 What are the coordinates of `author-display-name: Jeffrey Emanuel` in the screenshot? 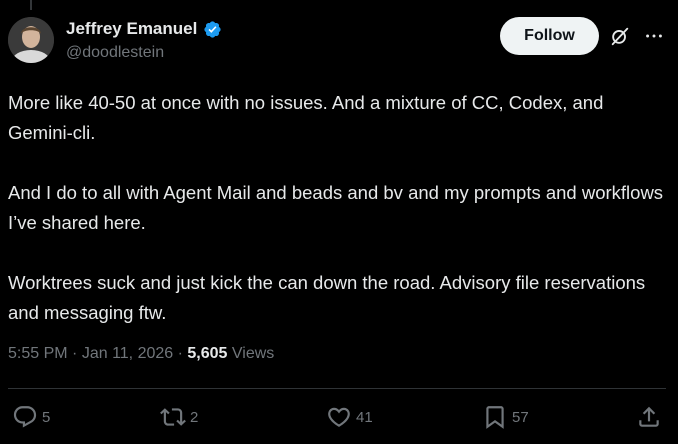 It's located at (131, 29).